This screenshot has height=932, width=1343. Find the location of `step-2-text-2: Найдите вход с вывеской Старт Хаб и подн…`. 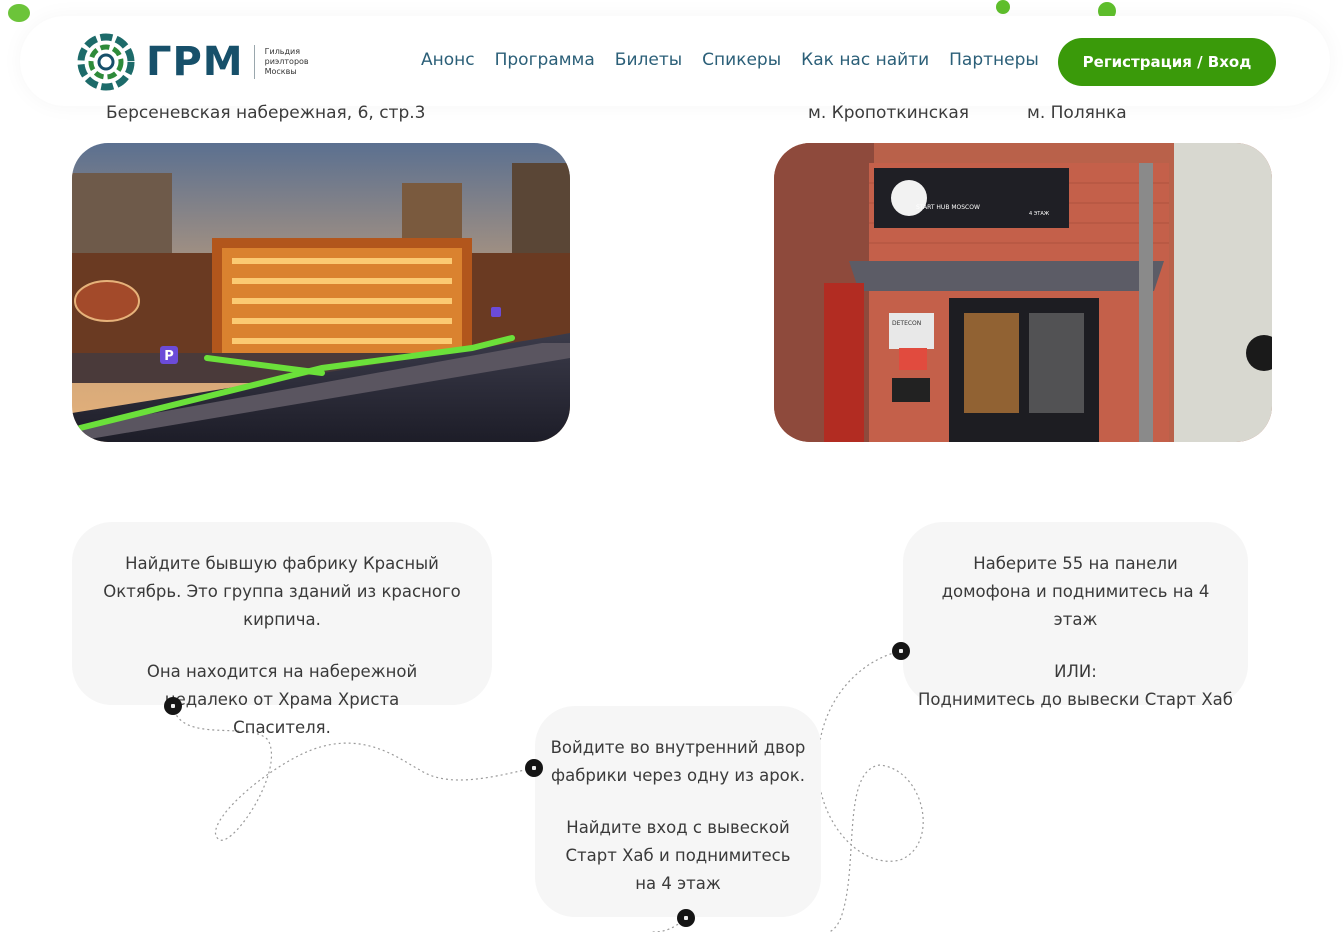

step-2-text-2: Найдите вход с вывеской Старт Хаб и подн… is located at coordinates (678, 855).